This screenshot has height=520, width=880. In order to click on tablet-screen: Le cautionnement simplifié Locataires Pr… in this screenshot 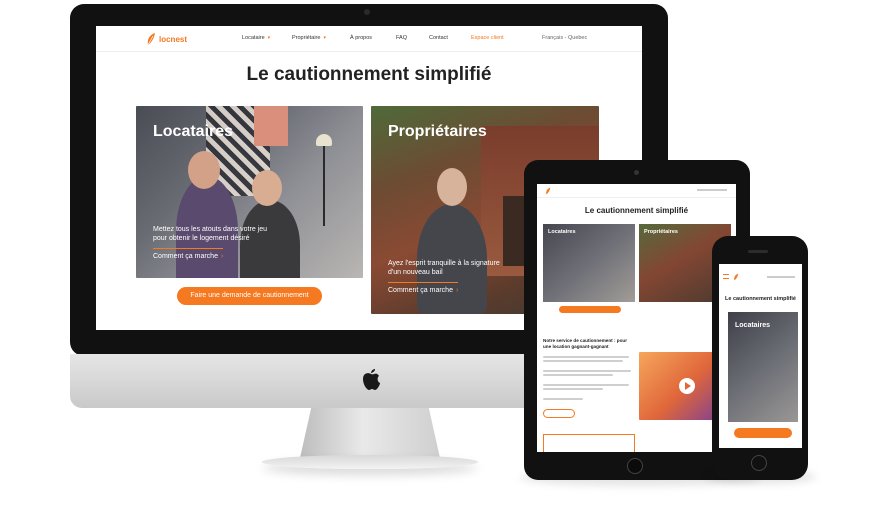, I will do `click(636, 318)`.